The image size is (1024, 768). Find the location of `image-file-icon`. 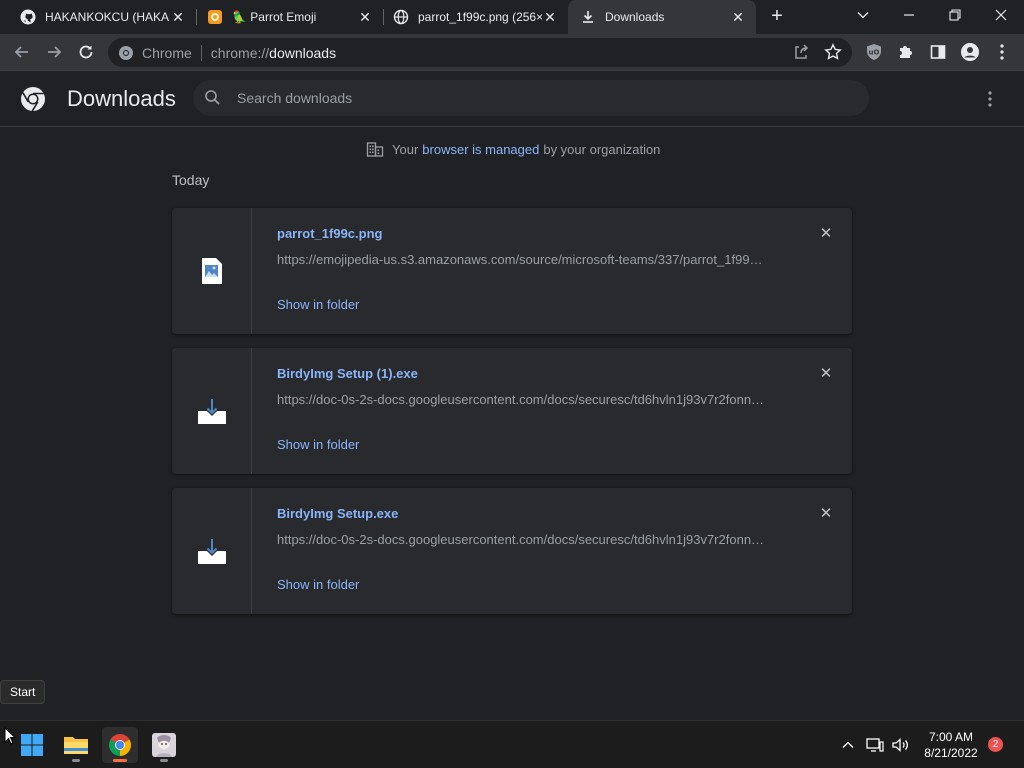

image-file-icon is located at coordinates (211, 271).